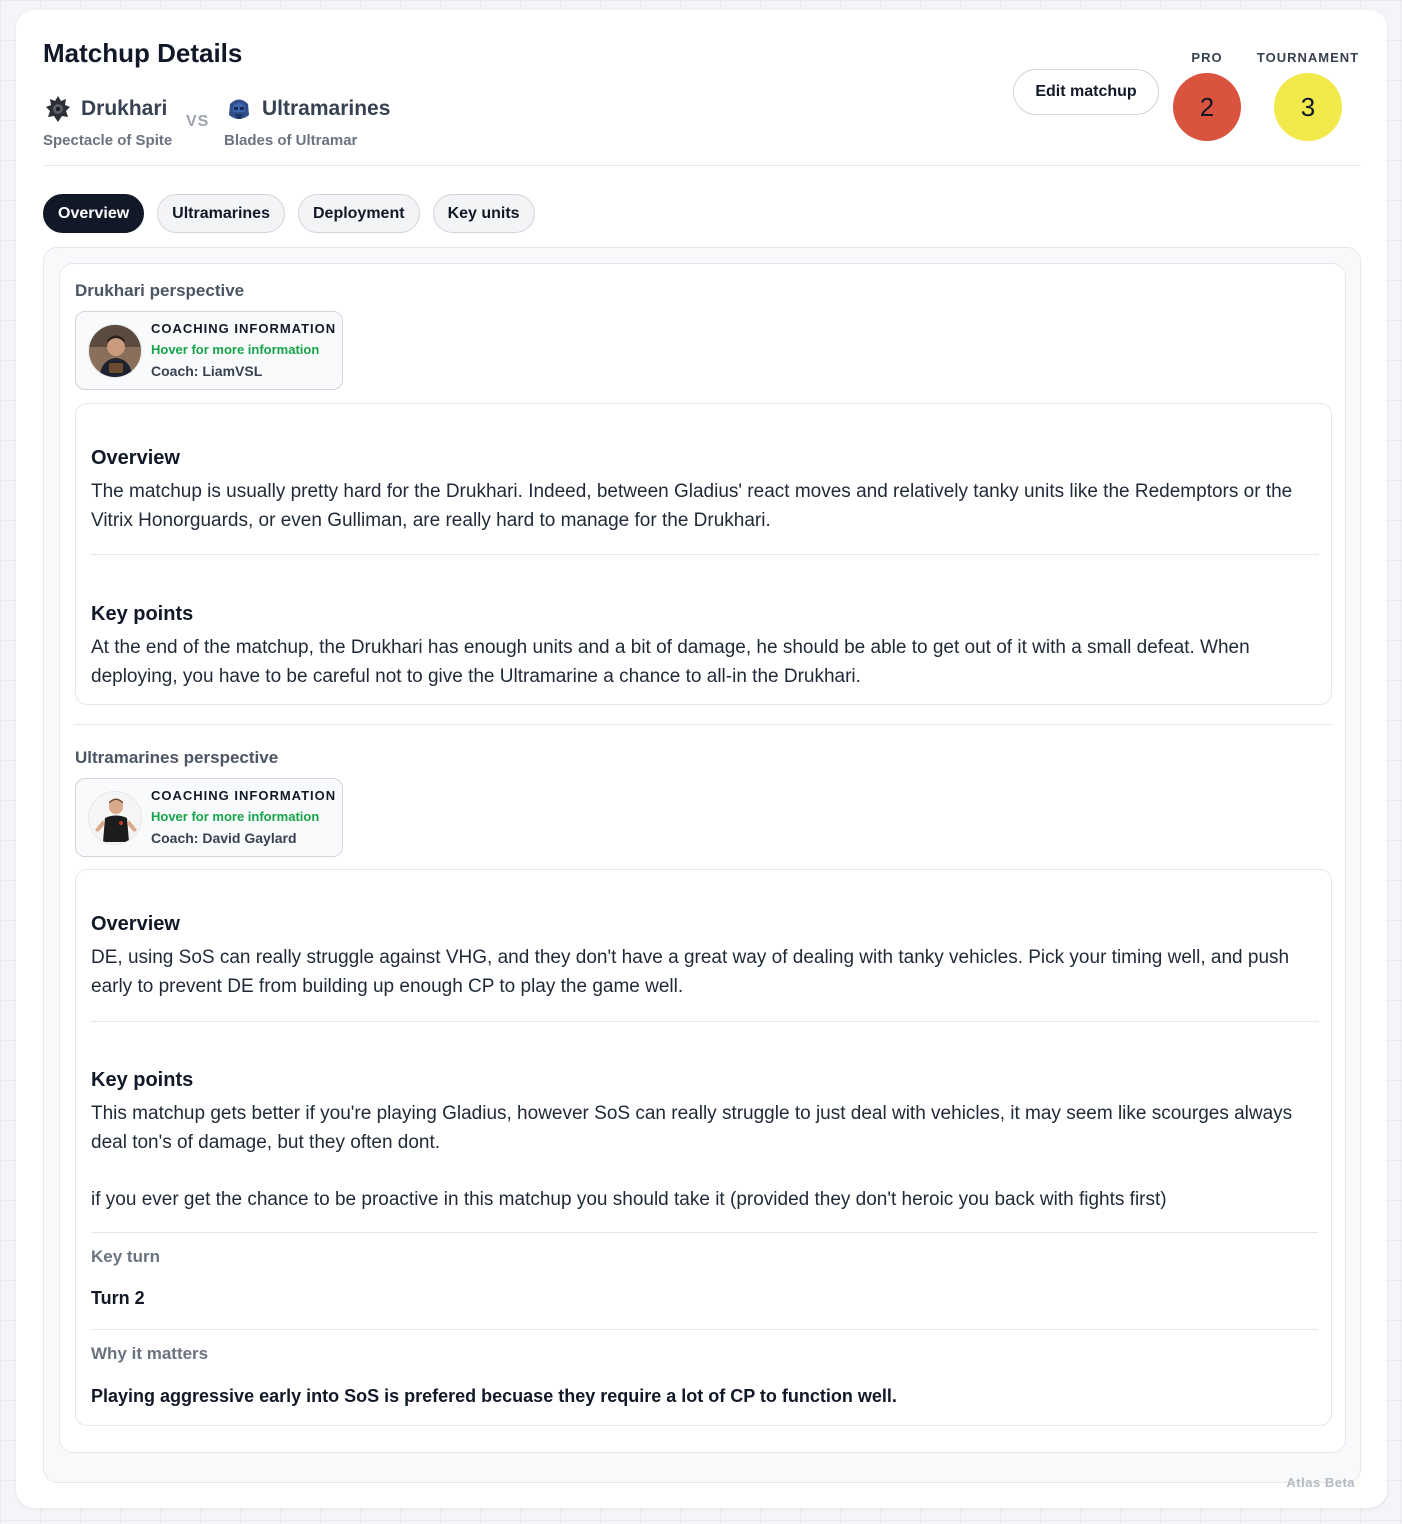  I want to click on drukhari-perspective-title: Drukhari perspective, so click(160, 290).